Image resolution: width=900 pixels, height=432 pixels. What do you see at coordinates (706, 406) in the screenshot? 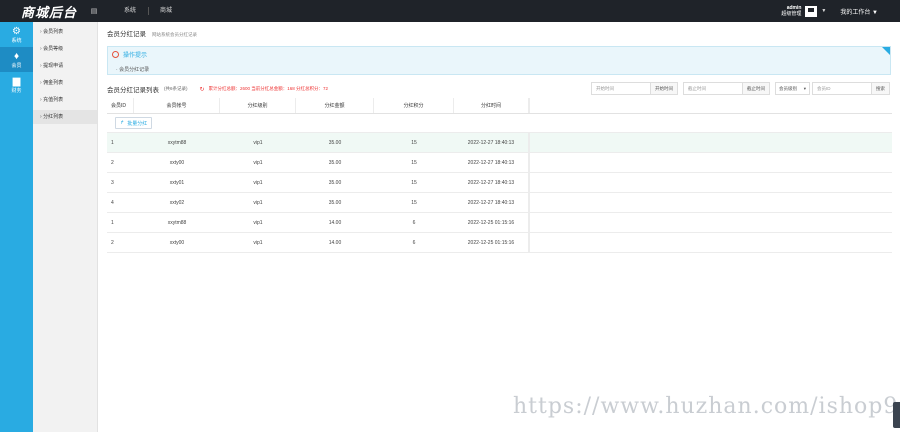
I see `watermark: https://www.huzhan.com/ishop9821` at bounding box center [706, 406].